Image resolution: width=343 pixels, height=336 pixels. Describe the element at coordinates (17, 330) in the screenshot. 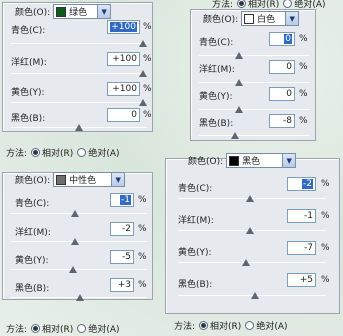

I see `method-label: 方法:` at that location.